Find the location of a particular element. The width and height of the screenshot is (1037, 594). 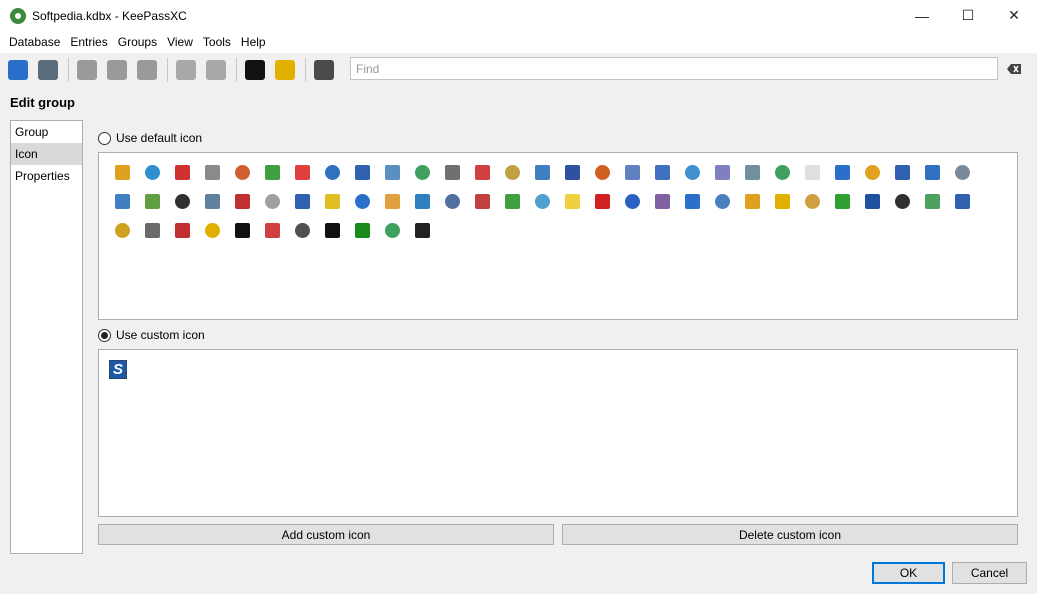

default-icon-radio is located at coordinates (104, 138).